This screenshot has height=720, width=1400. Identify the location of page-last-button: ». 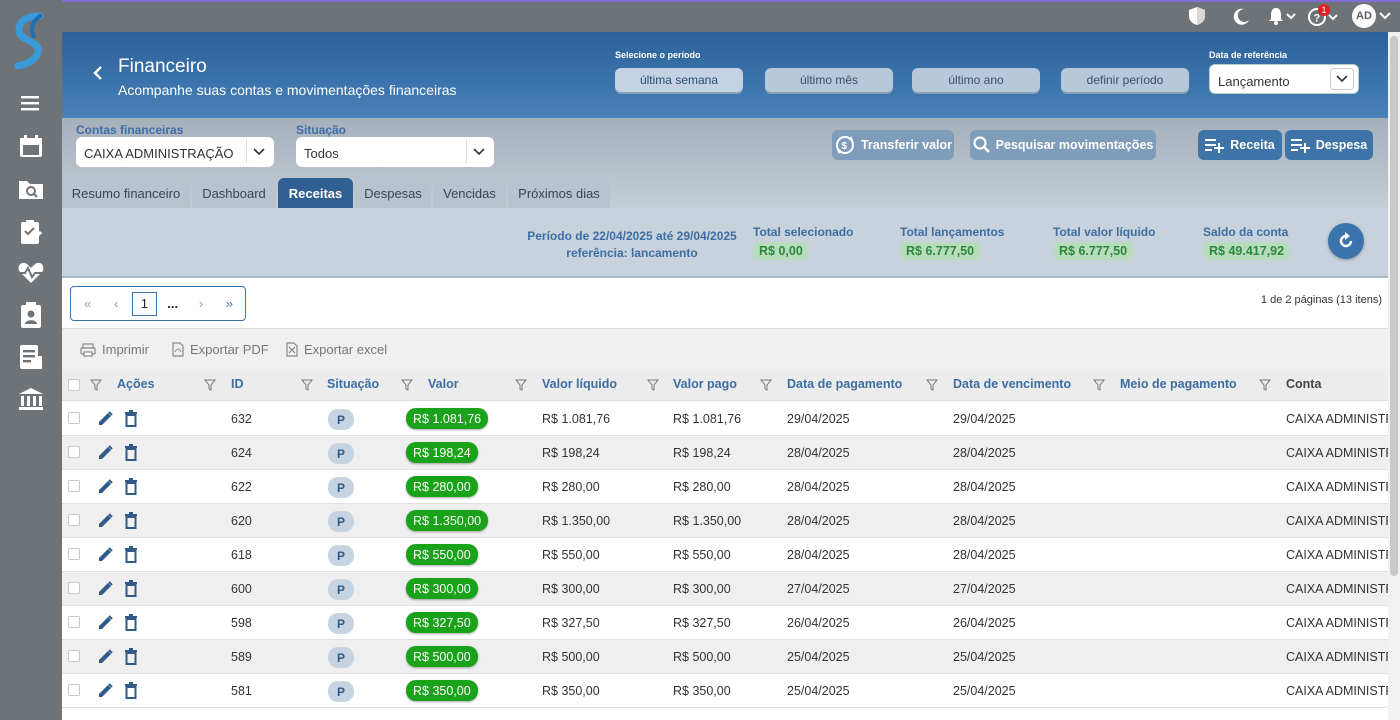
(229, 304).